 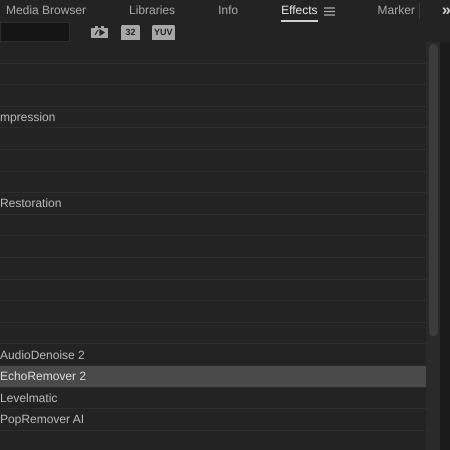 What do you see at coordinates (299, 11) in the screenshot?
I see `panel-tab: Effects` at bounding box center [299, 11].